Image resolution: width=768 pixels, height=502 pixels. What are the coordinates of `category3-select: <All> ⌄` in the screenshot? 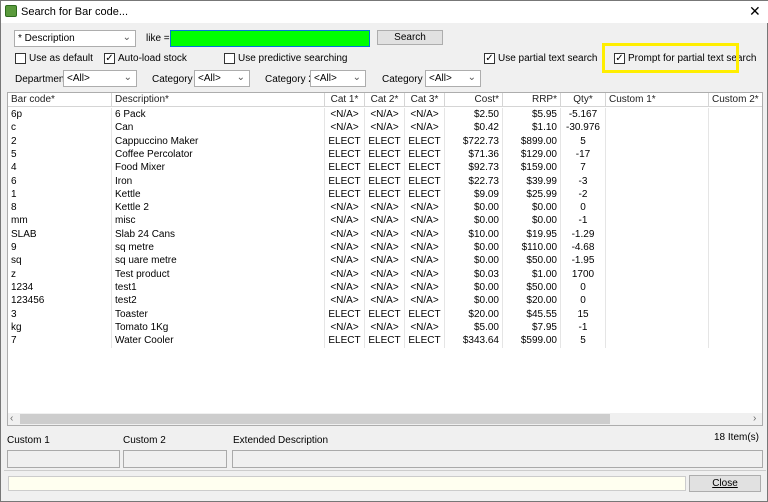 It's located at (453, 78).